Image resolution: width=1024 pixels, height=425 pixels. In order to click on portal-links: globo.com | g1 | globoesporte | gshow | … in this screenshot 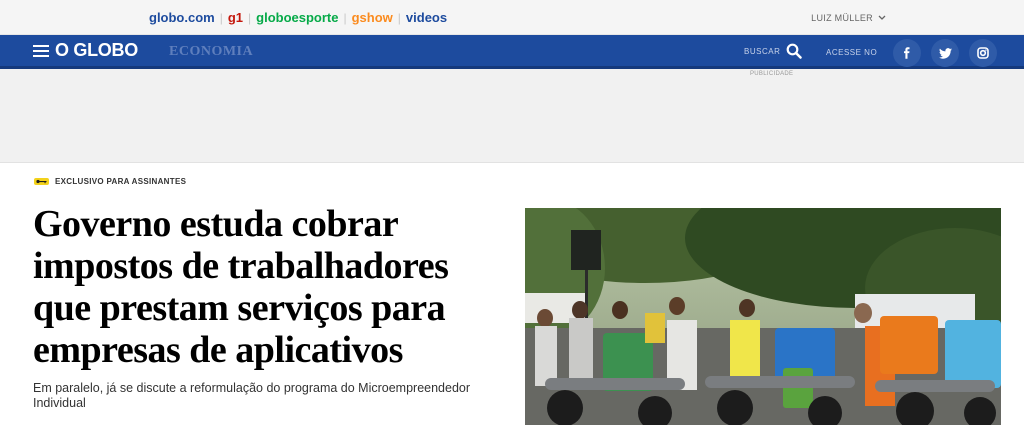, I will do `click(298, 17)`.